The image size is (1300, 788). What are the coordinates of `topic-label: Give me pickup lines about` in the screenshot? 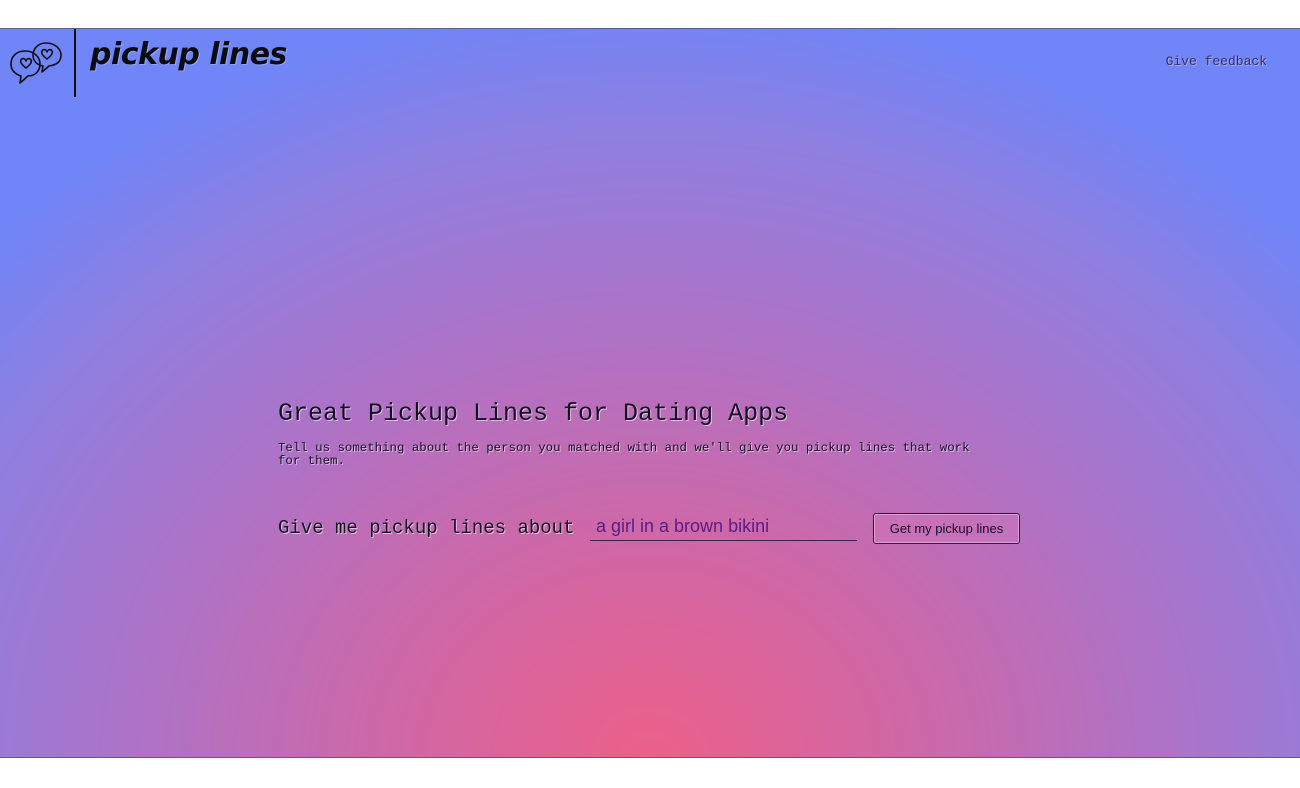 It's located at (426, 528).